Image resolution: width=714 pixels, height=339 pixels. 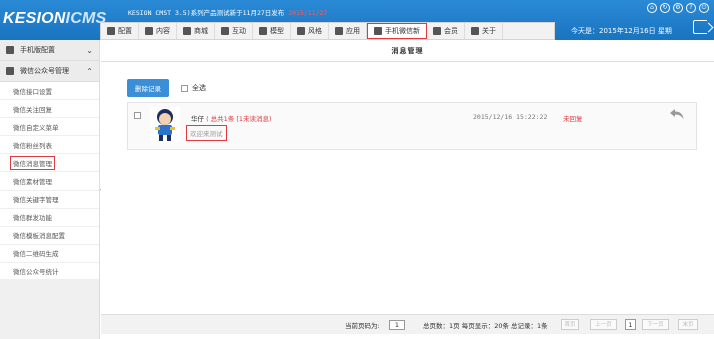 I want to click on menu-label: 内容, so click(x=163, y=31).